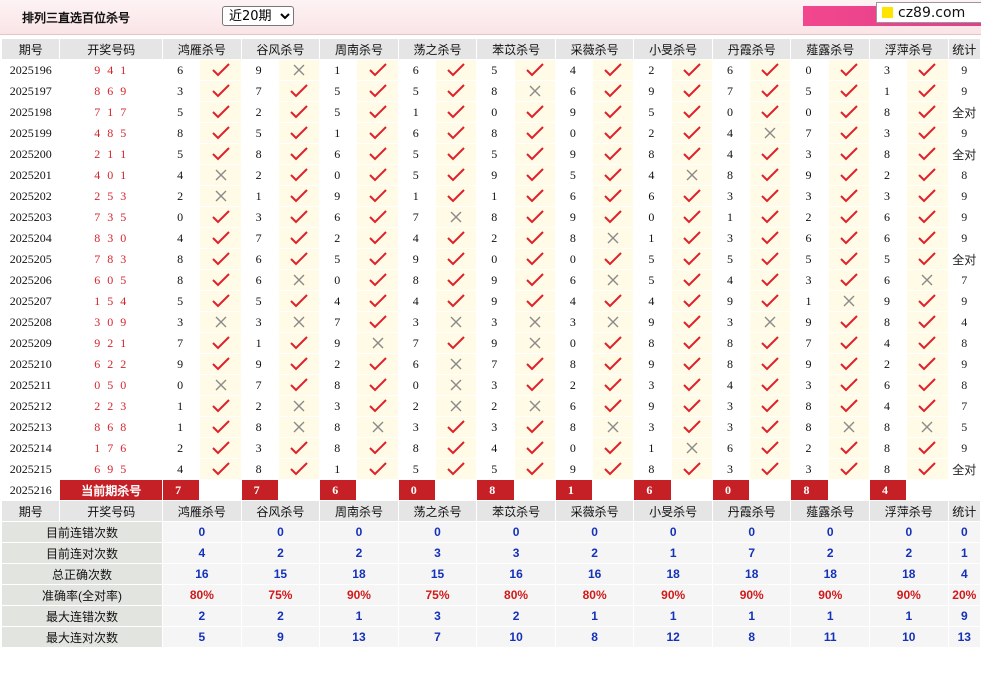  Describe the element at coordinates (437, 595) in the screenshot. I see `stats-value-cell: 75%` at that location.